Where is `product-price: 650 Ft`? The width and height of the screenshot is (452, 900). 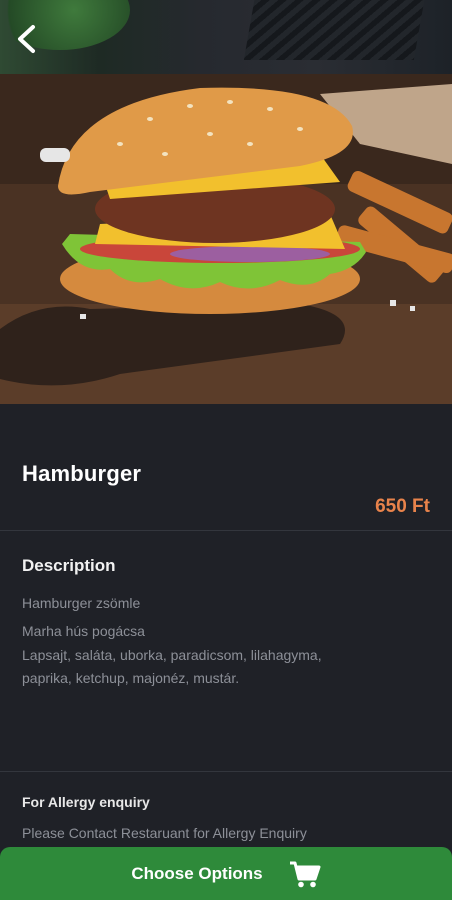
product-price: 650 Ft is located at coordinates (402, 506).